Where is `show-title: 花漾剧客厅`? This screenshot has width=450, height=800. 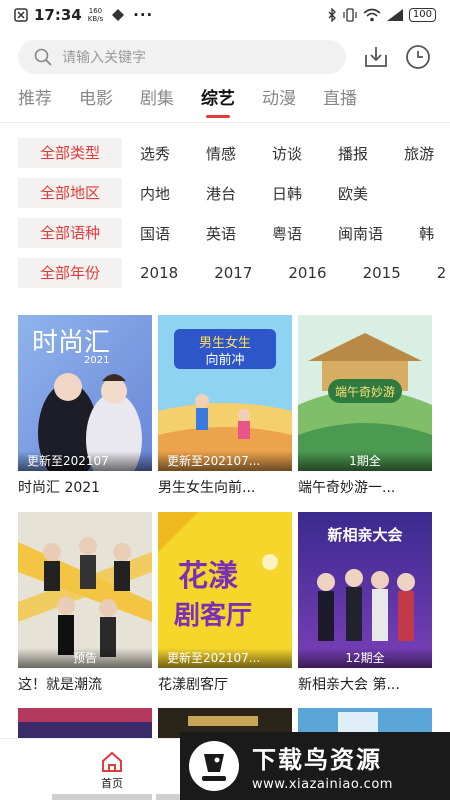
show-title: 花漾剧客厅 is located at coordinates (193, 685).